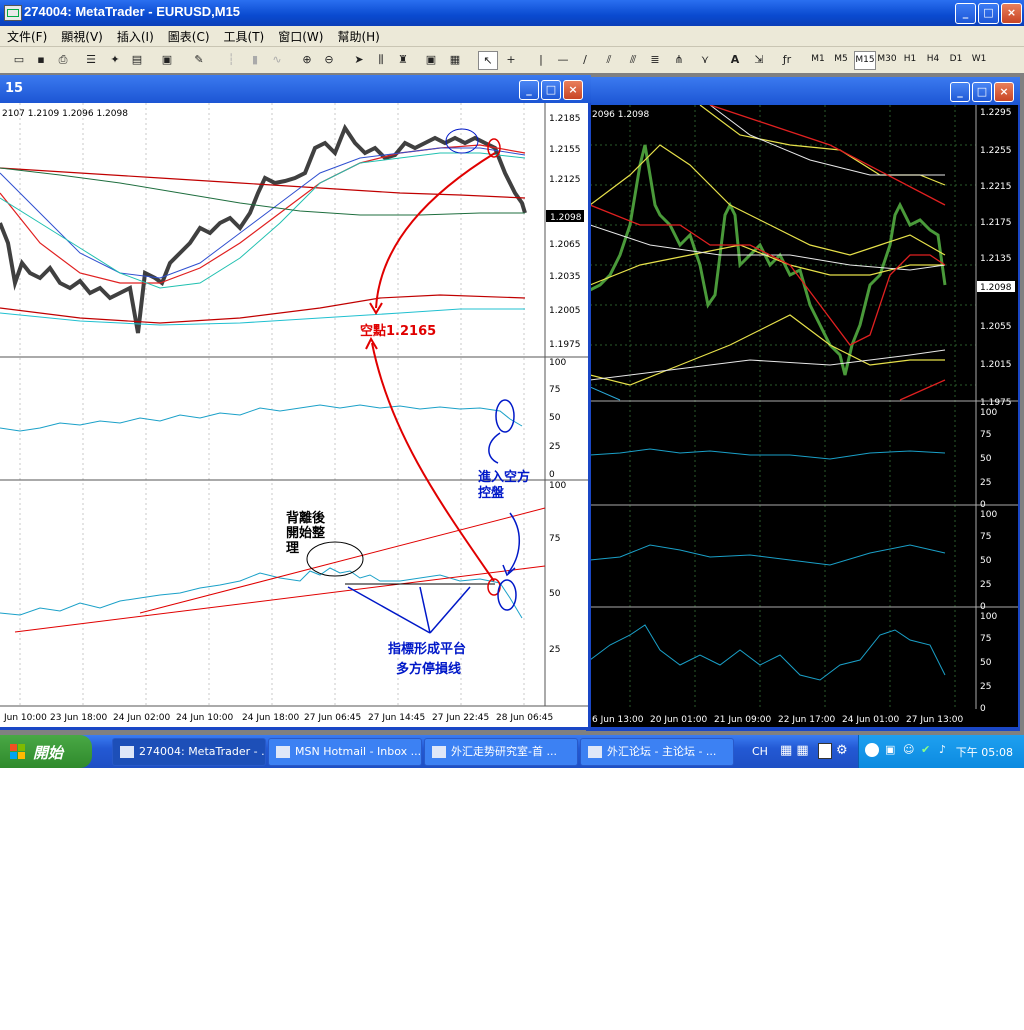 This screenshot has height=1030, width=1024. I want to click on tray-expand-icon, so click(872, 750).